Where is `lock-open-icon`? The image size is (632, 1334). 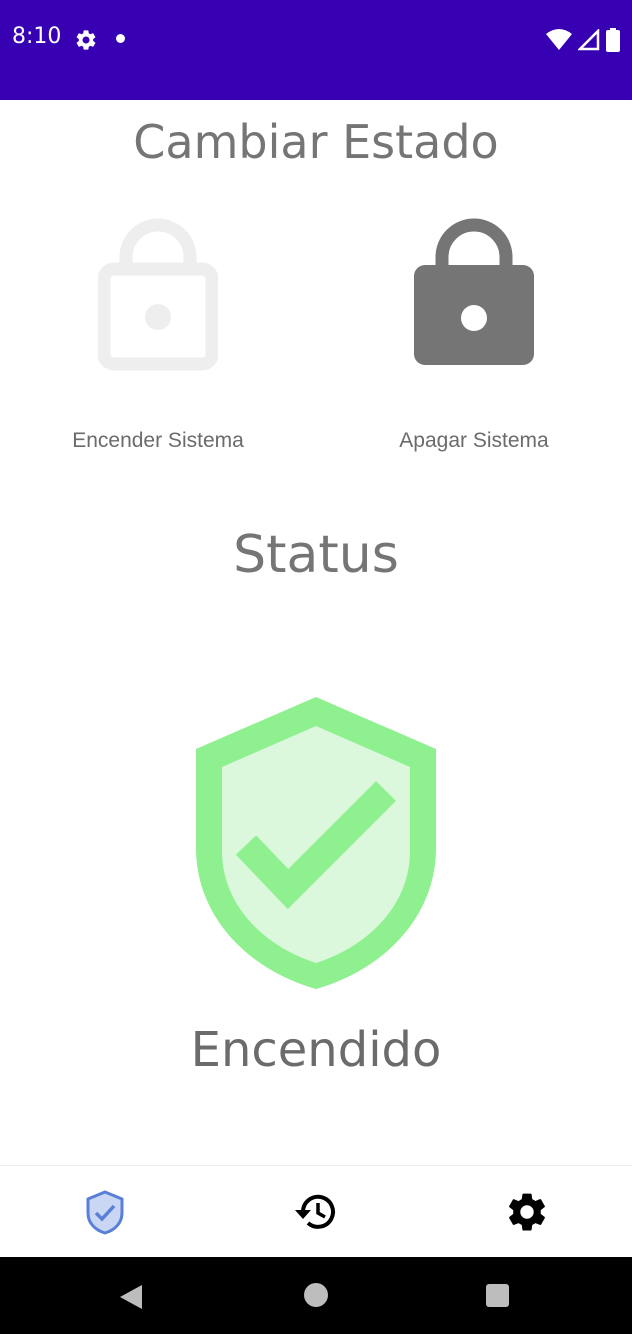 lock-open-icon is located at coordinates (158, 294).